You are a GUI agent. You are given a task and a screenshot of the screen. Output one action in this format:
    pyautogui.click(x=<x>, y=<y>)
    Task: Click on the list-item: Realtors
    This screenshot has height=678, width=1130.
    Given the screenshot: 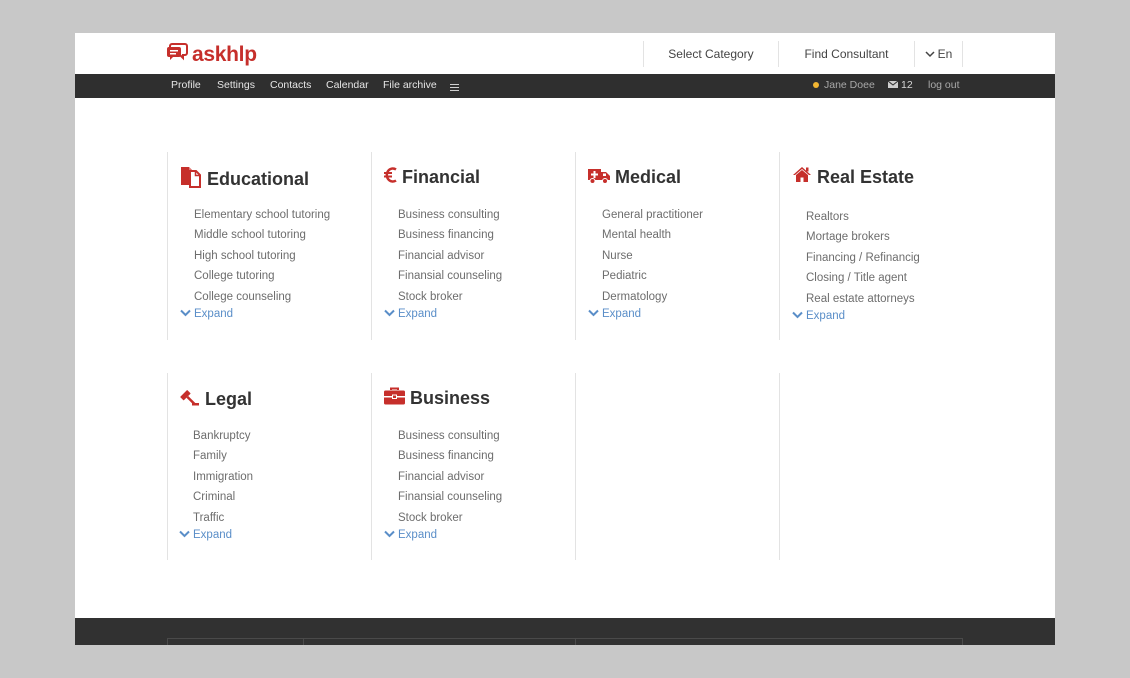 What is the action you would take?
    pyautogui.click(x=863, y=217)
    